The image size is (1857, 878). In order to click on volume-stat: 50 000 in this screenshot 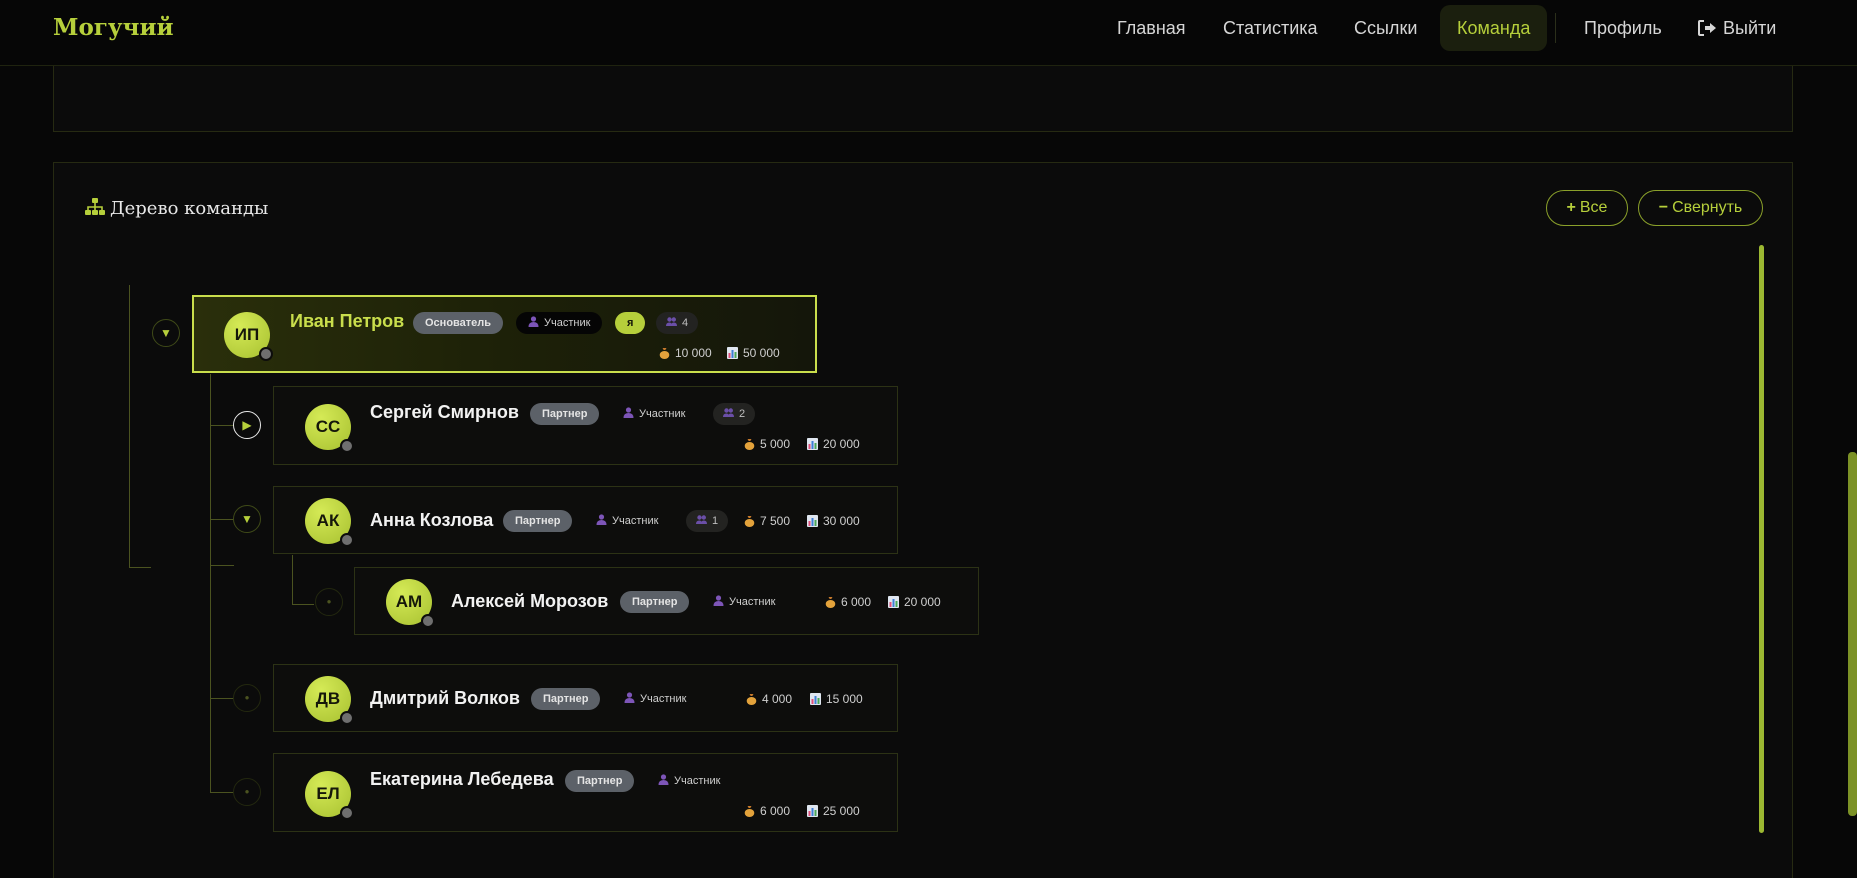, I will do `click(753, 353)`.